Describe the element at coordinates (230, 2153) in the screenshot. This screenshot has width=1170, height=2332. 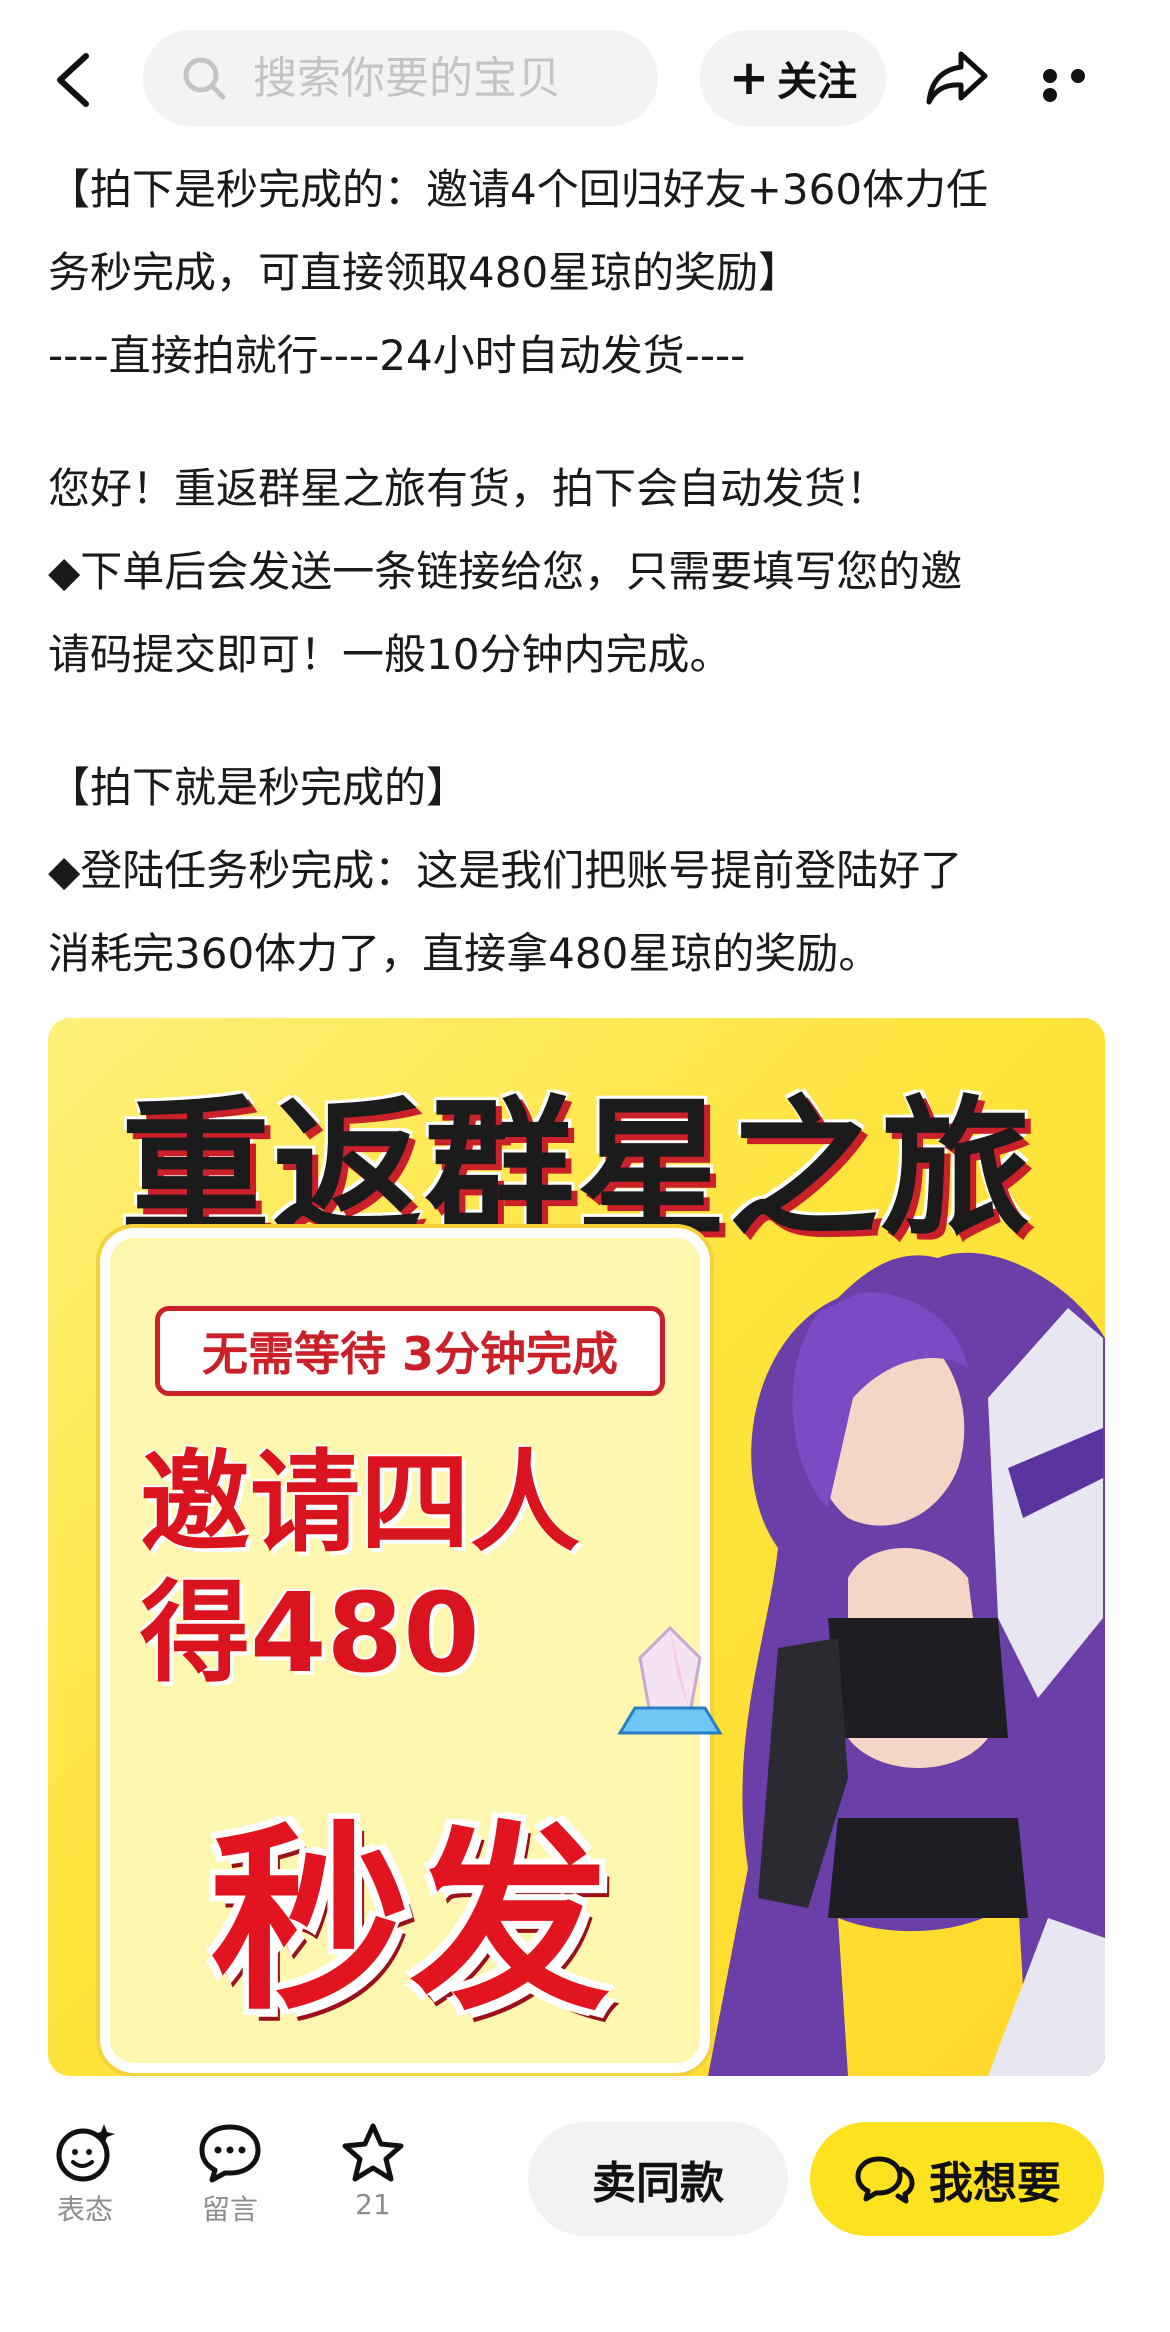
I see `comment-icon` at that location.